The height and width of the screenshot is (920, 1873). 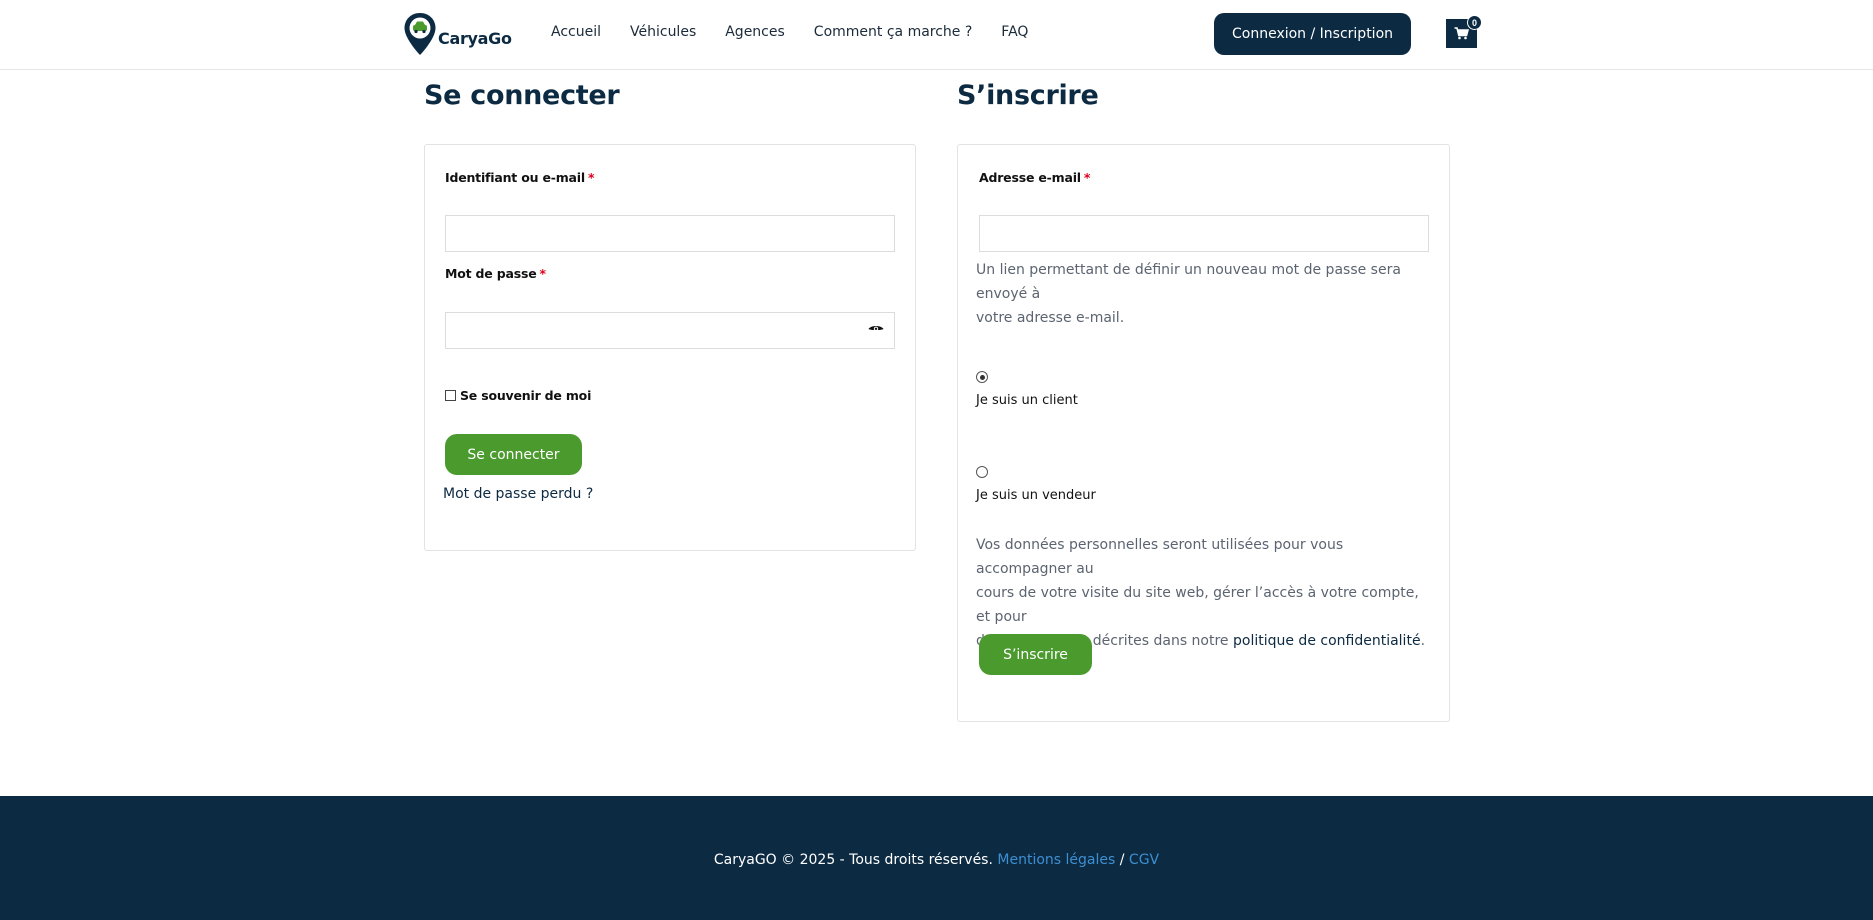 I want to click on logo: CaryaGo, so click(x=457, y=34).